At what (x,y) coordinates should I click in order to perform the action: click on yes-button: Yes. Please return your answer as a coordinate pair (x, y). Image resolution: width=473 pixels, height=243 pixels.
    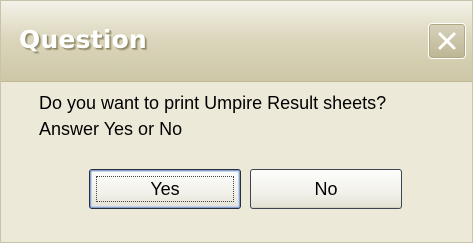
    Looking at the image, I should click on (165, 189).